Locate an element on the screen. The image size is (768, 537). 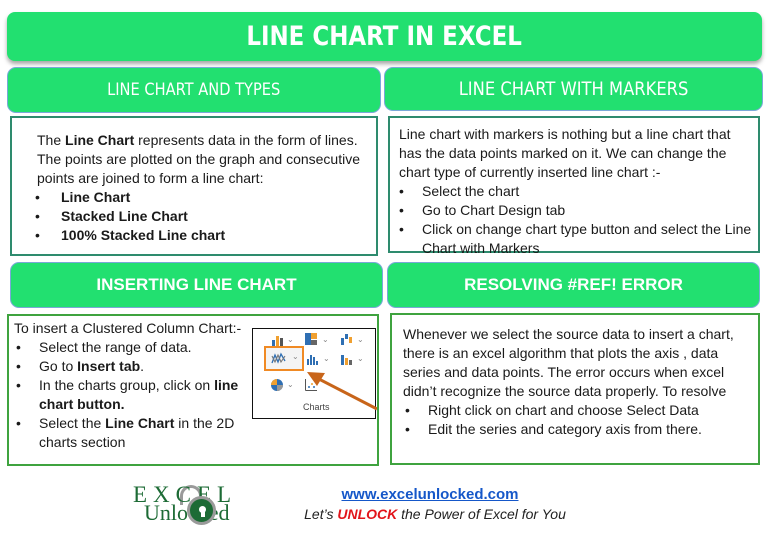
list-item: Select the chart is located at coordinates (575, 191).